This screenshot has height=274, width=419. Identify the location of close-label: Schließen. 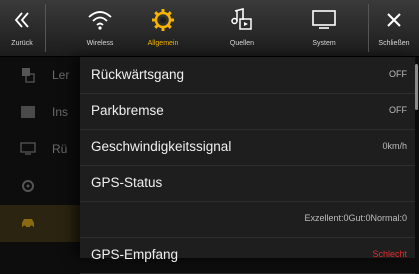
(394, 43).